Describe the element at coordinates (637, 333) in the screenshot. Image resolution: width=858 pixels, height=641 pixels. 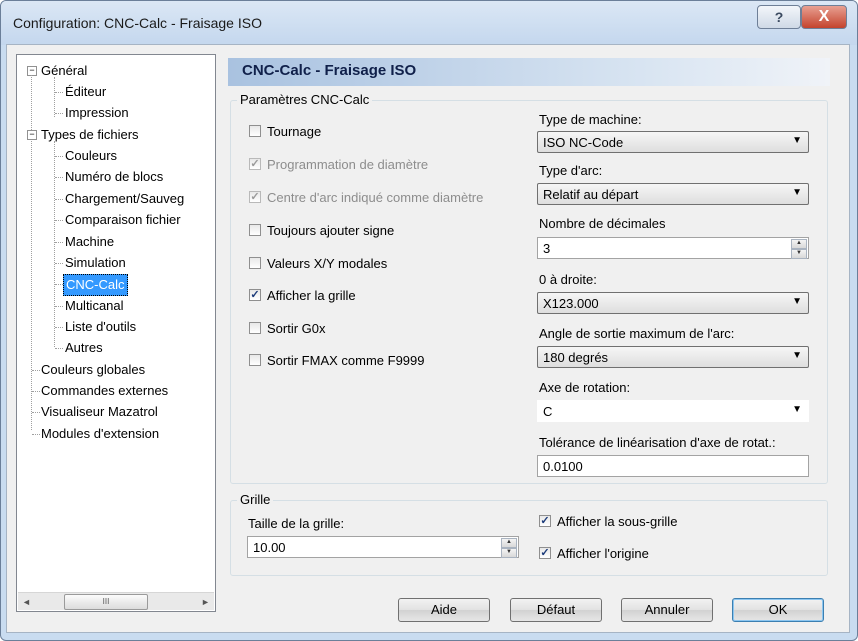
I see `max-arc-angle-label: Angle de sortie maximum de l'arc:` at that location.